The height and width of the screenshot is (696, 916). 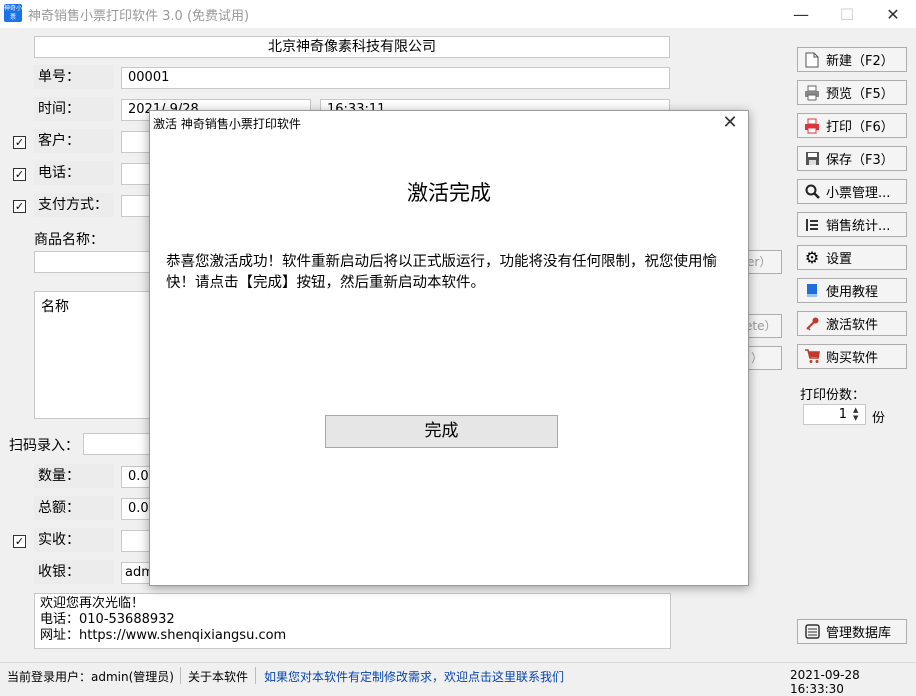 I want to click on new-document-icon, so click(x=812, y=60).